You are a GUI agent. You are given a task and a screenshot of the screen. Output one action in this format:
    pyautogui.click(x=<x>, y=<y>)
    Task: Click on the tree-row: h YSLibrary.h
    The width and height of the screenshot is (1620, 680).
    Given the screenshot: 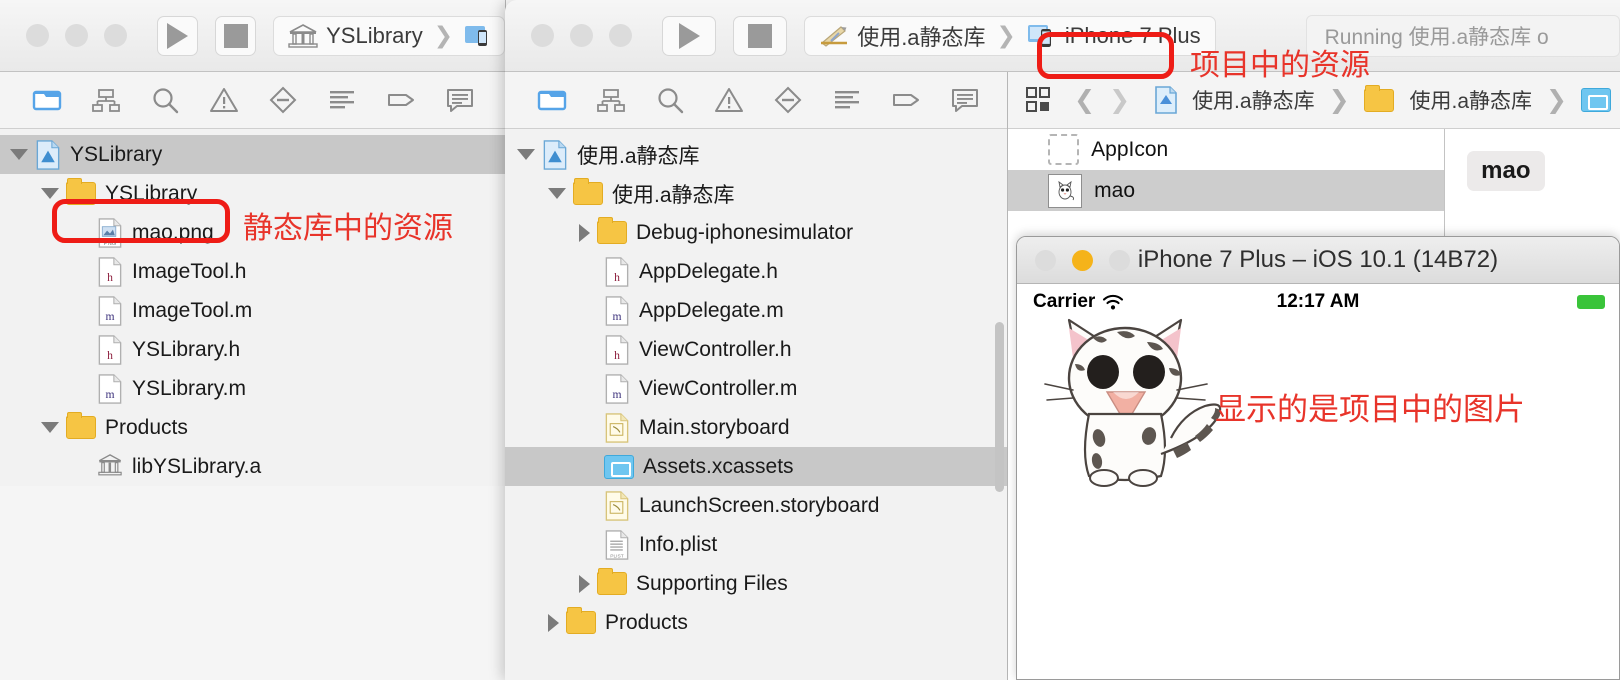 What is the action you would take?
    pyautogui.click(x=252, y=349)
    